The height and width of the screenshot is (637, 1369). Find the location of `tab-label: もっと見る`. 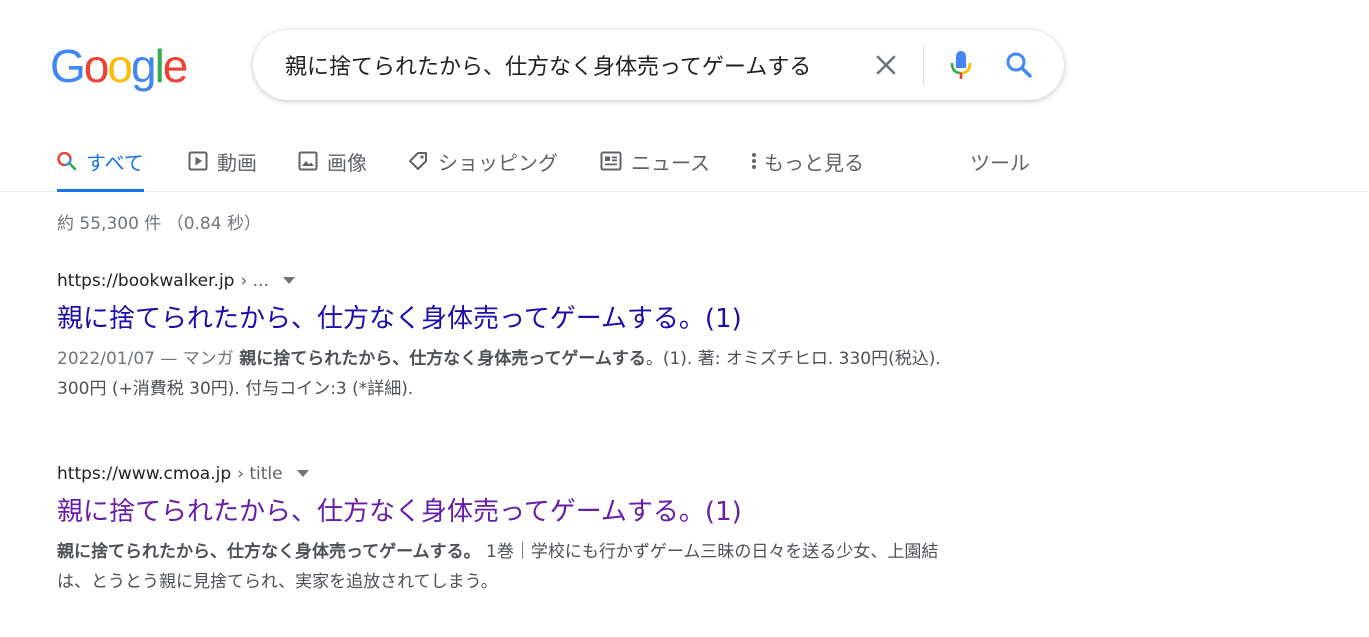

tab-label: もっと見る is located at coordinates (814, 162).